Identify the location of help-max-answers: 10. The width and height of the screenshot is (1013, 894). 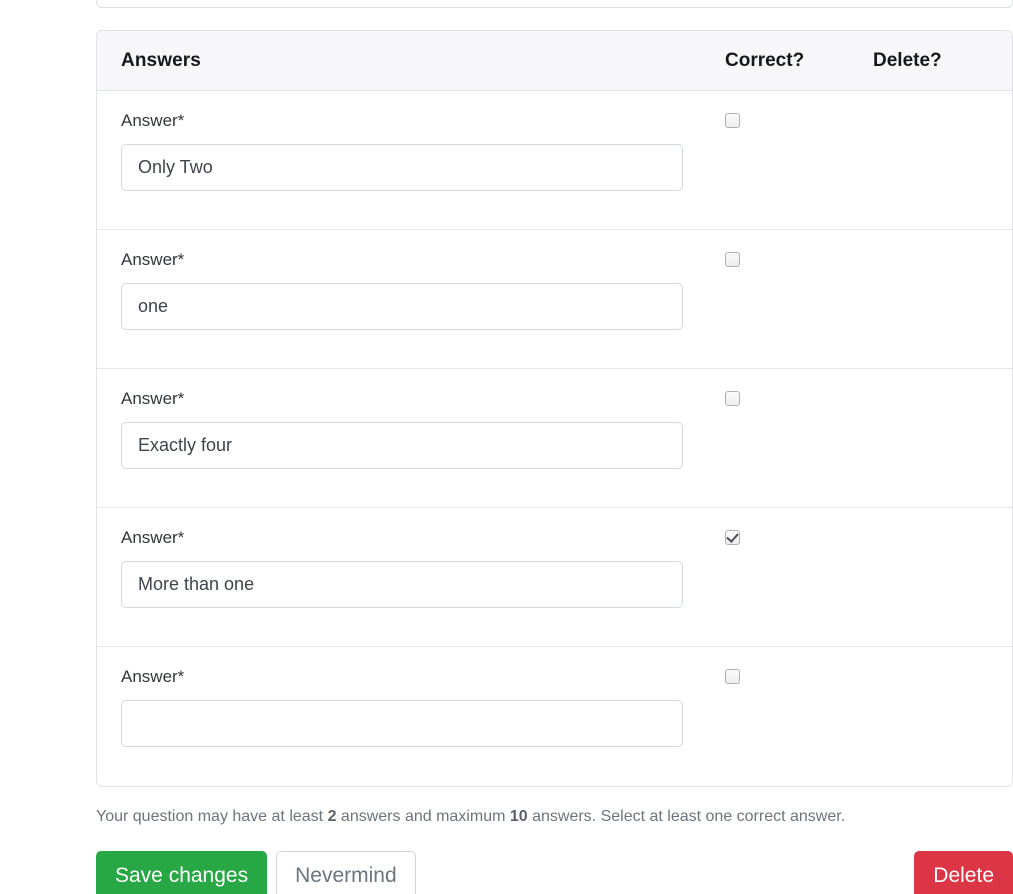
(518, 816).